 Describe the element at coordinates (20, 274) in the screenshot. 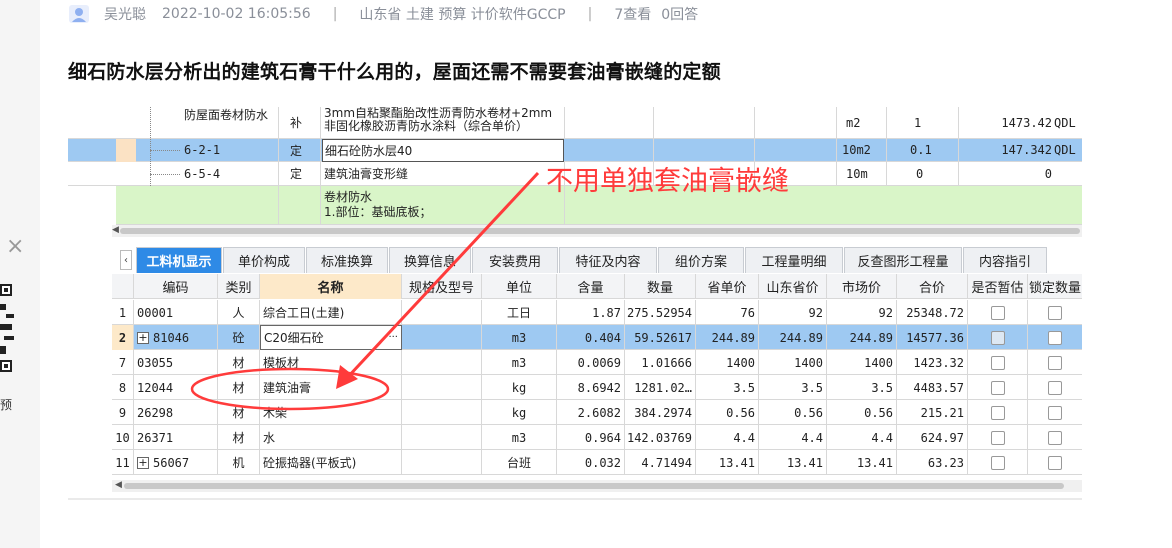

I see `left-rail: × 预` at that location.